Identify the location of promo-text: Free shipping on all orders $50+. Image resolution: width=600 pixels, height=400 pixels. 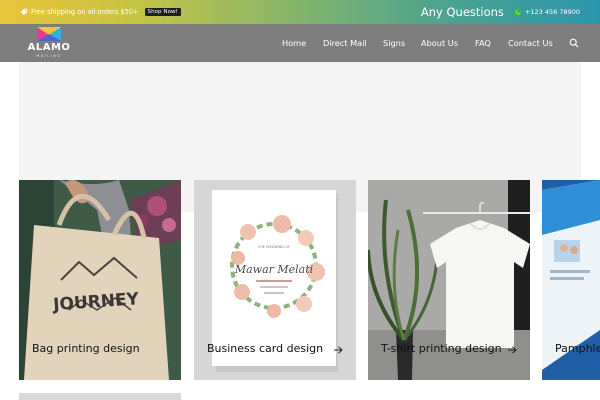
(85, 12).